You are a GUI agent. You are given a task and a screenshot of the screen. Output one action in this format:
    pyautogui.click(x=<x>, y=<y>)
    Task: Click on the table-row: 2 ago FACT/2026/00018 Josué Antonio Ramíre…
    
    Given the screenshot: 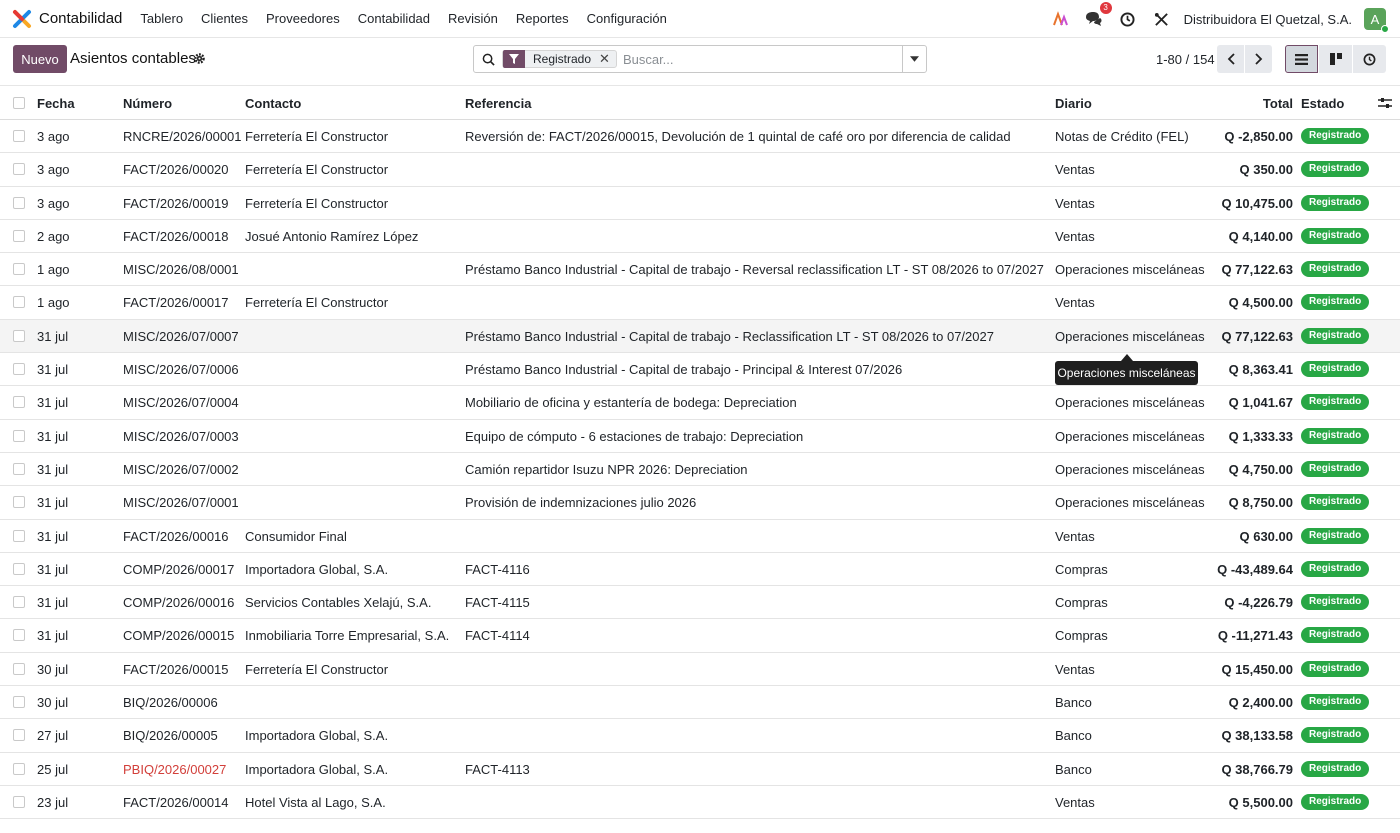 What is the action you would take?
    pyautogui.click(x=700, y=237)
    